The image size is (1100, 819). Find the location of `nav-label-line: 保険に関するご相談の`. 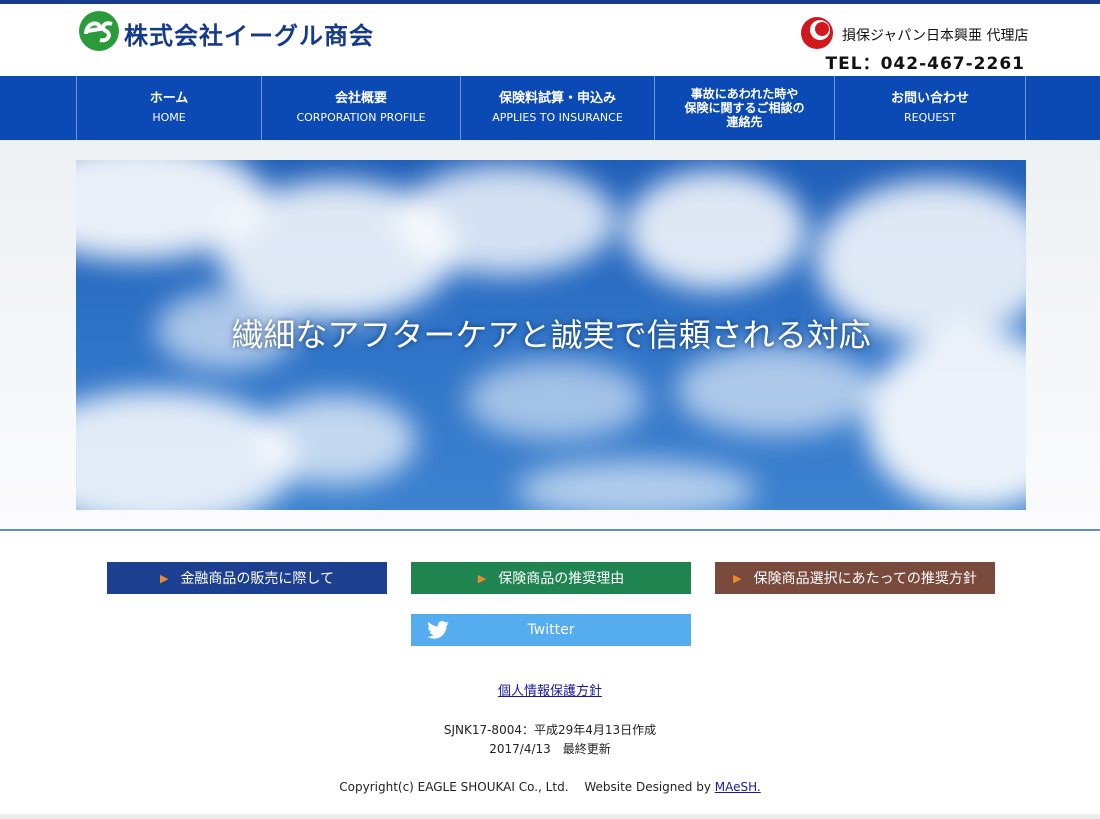

nav-label-line: 保険に関するご相談の is located at coordinates (744, 108).